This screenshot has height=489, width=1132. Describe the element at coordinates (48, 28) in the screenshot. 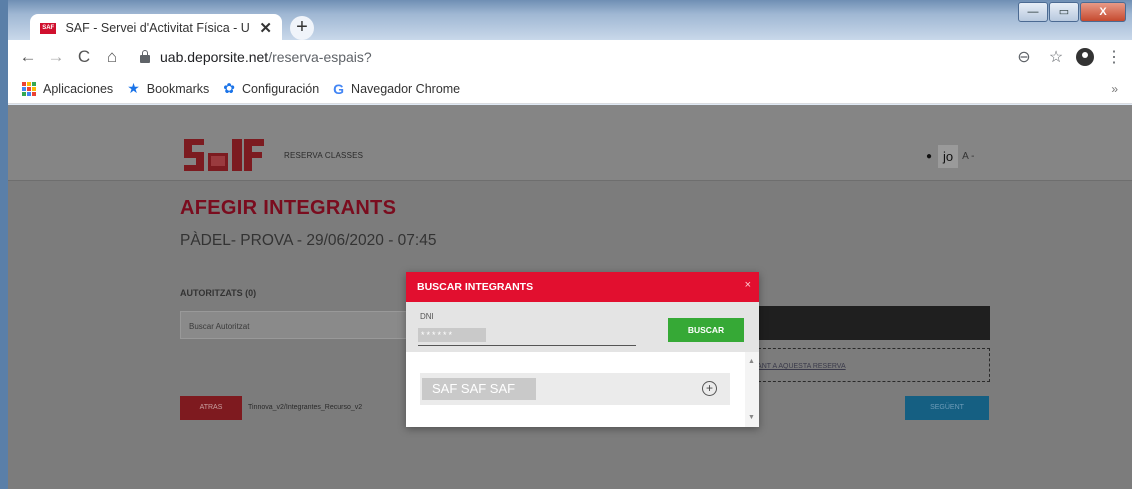

I see `saf-favicon-icon: SAF` at that location.